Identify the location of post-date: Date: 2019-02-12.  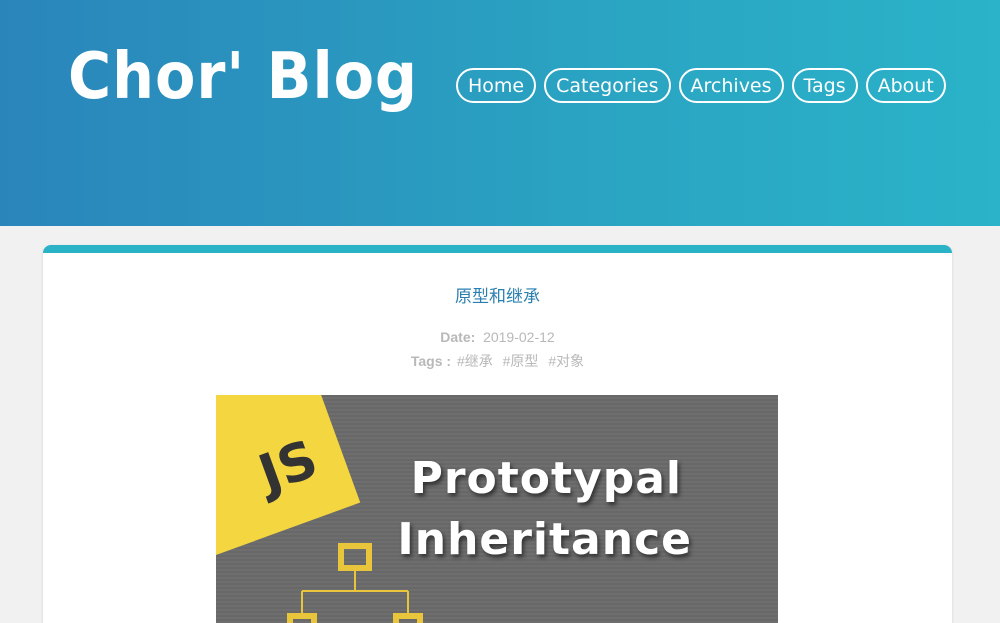
(497, 337).